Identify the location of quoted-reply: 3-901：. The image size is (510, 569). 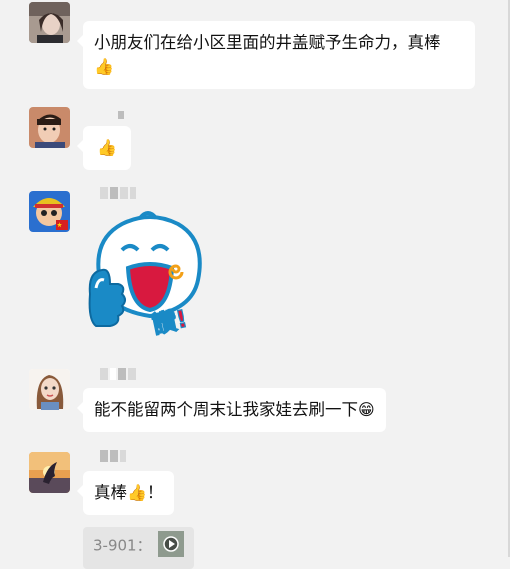
(139, 548).